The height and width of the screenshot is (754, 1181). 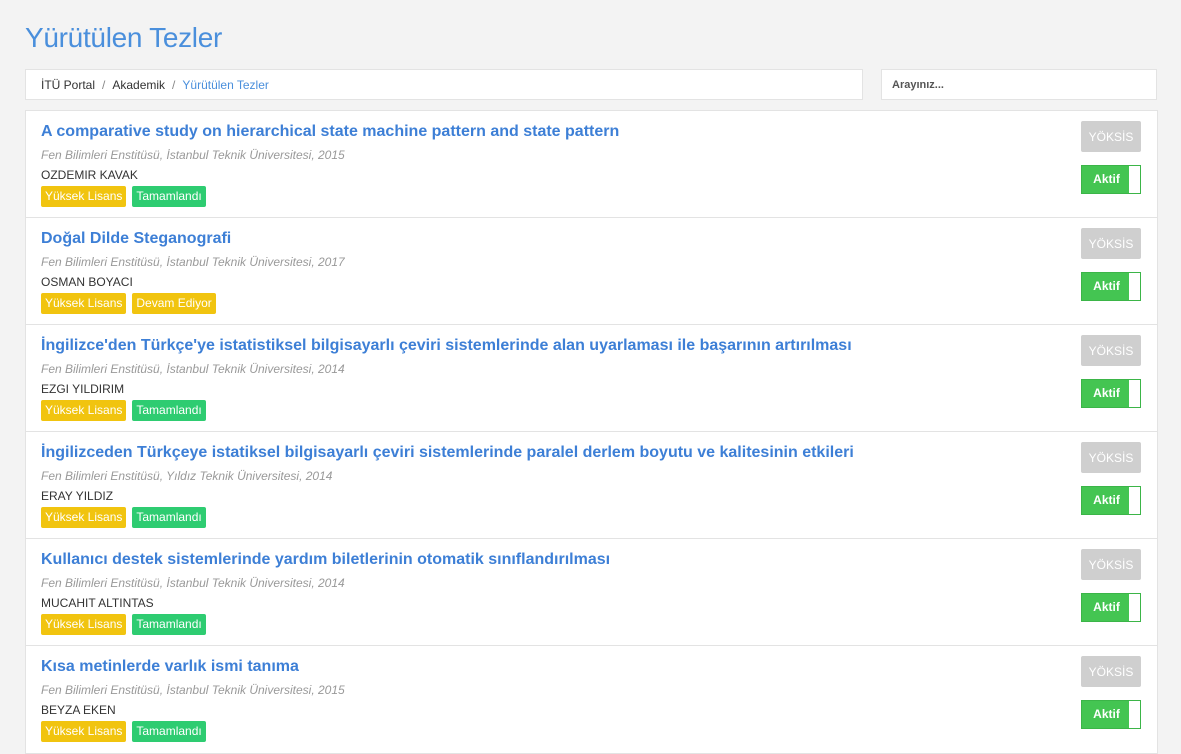 I want to click on breadcrumb: İTÜ Portal / Akademik / Yürütülen Tezler, so click(x=444, y=84).